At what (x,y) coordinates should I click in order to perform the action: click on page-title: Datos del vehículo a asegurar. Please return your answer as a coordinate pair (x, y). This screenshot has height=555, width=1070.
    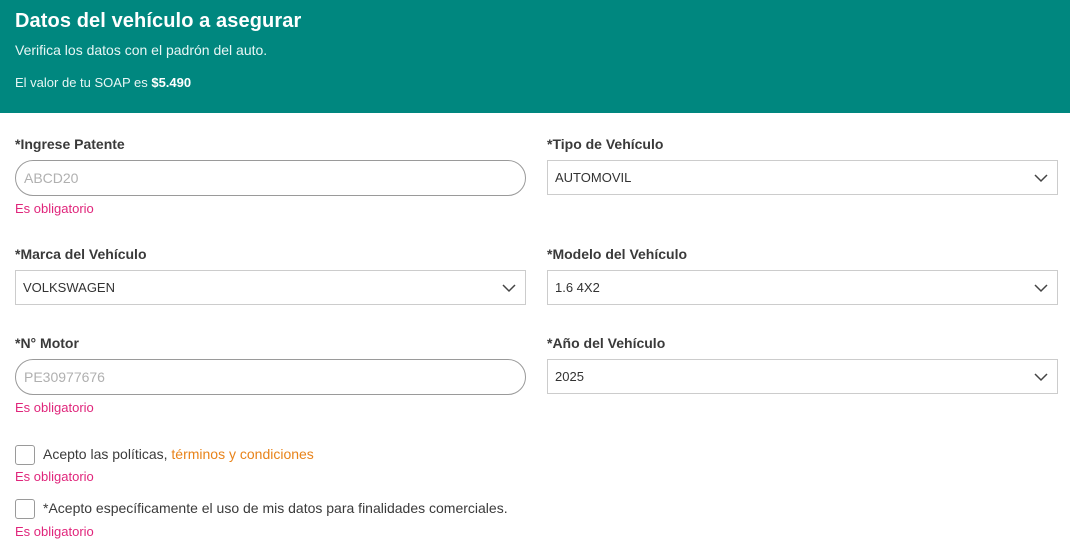
    Looking at the image, I should click on (158, 21).